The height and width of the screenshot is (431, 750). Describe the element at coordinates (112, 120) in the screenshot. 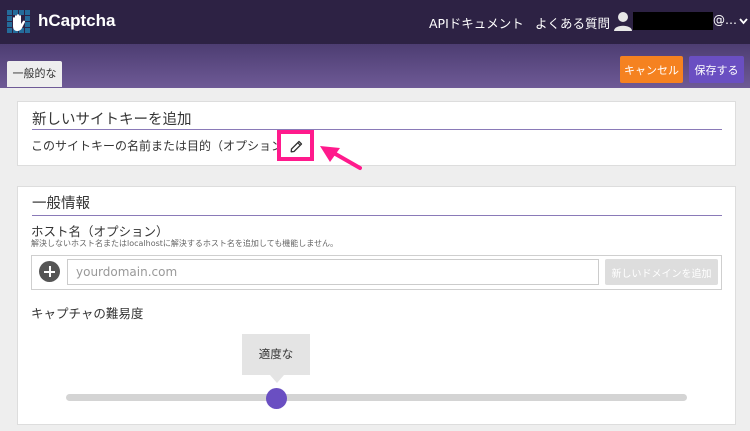

I see `new-sitekey-title: 新しいサイトキーを追加` at that location.